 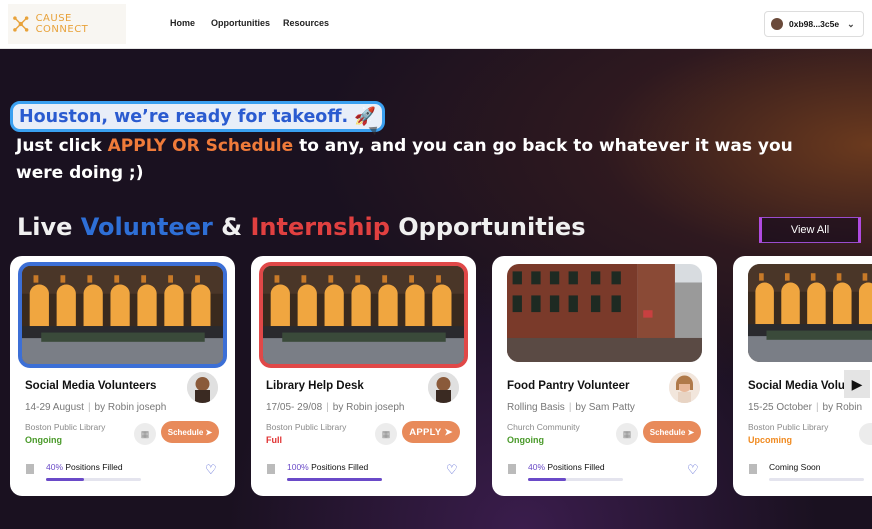 I want to click on nav-opportunities: Opportunities, so click(x=240, y=23).